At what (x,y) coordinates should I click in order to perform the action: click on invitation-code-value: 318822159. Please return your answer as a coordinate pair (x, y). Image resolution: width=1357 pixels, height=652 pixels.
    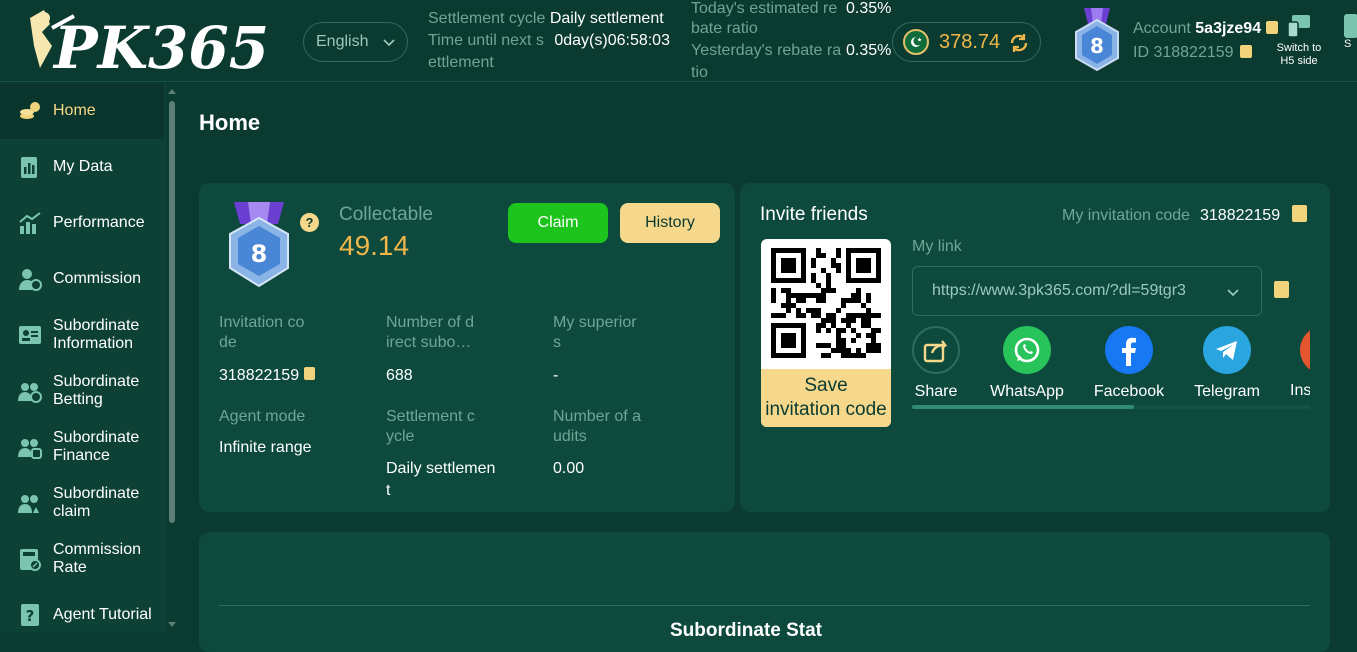
    Looking at the image, I should click on (267, 376).